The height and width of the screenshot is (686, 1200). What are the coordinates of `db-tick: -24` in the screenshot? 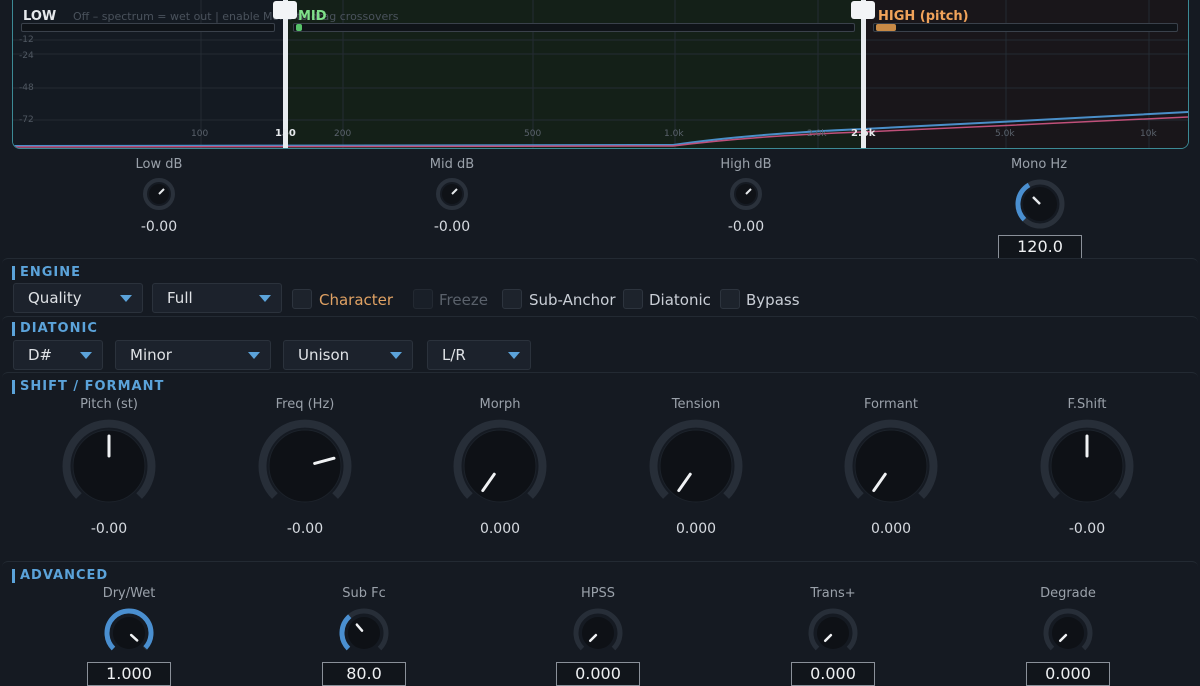 It's located at (26, 56).